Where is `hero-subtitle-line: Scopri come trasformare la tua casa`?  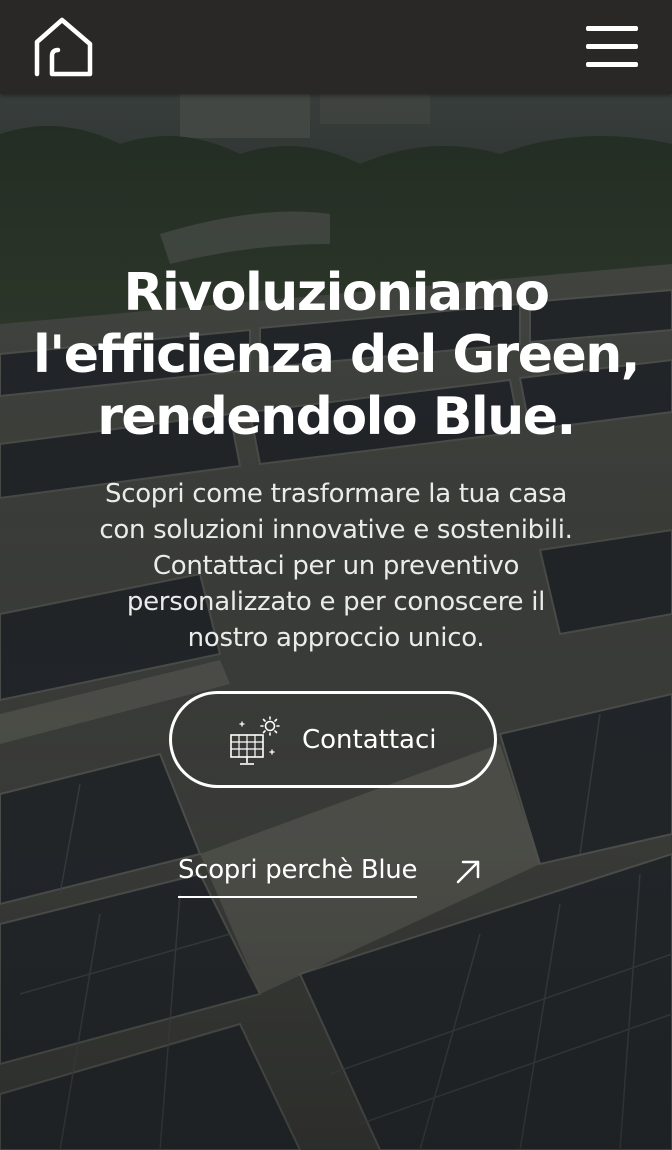 hero-subtitle-line: Scopri come trasformare la tua casa is located at coordinates (336, 494).